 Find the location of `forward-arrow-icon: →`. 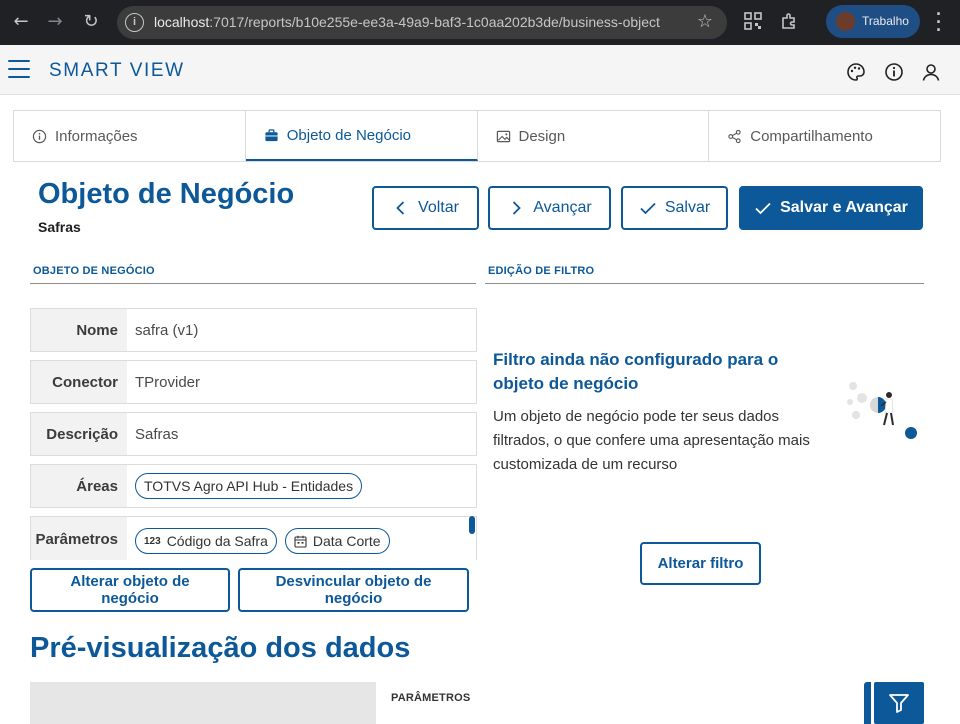

forward-arrow-icon: → is located at coordinates (55, 22).